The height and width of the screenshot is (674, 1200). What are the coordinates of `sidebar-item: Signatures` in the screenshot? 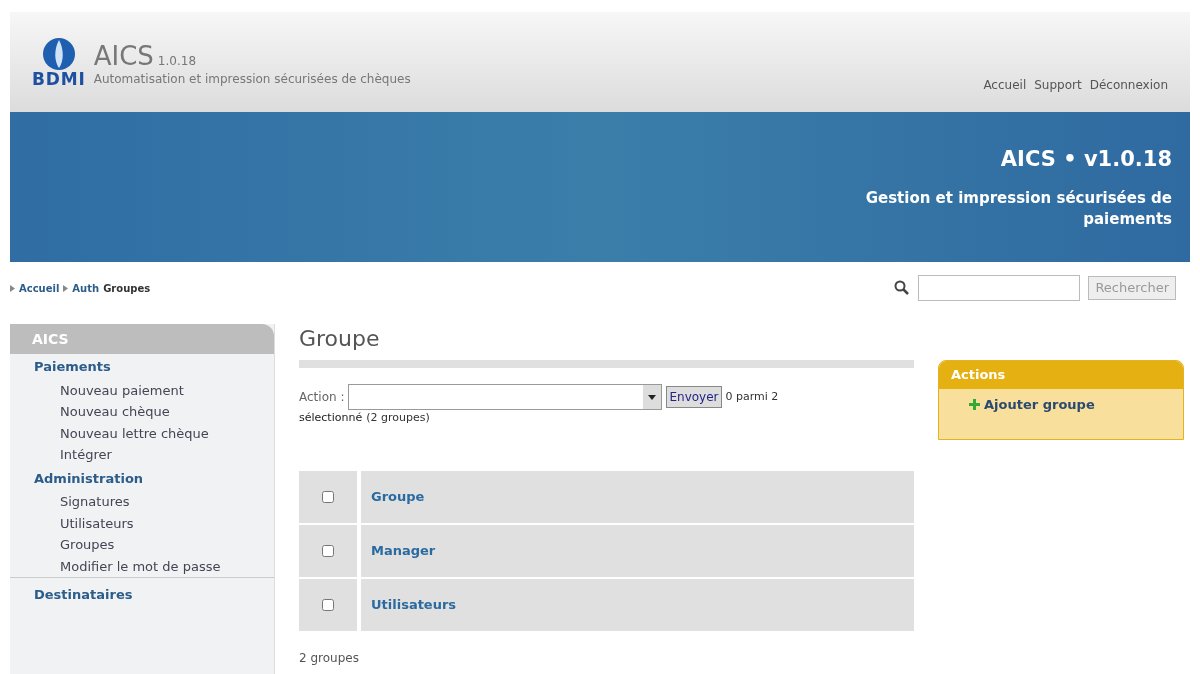 It's located at (142, 502).